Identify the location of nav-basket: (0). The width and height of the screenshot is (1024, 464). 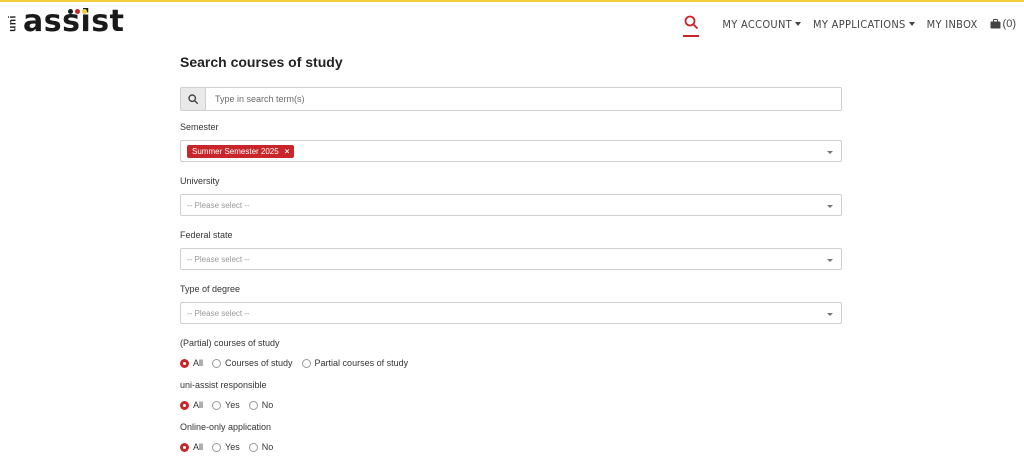
(1003, 24).